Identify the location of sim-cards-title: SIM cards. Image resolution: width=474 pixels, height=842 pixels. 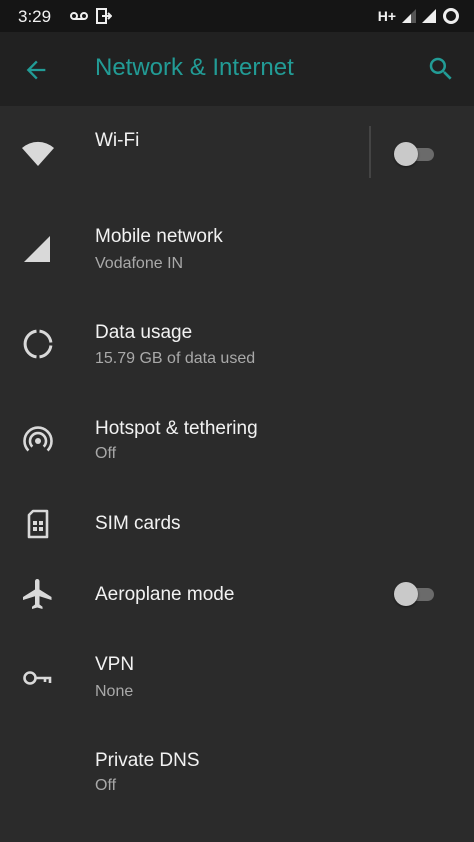
(138, 523).